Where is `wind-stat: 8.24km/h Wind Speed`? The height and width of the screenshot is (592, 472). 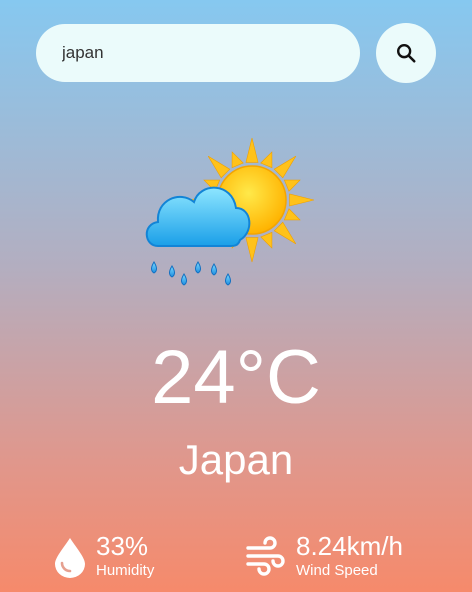 wind-stat: 8.24km/h Wind Speed is located at coordinates (323, 555).